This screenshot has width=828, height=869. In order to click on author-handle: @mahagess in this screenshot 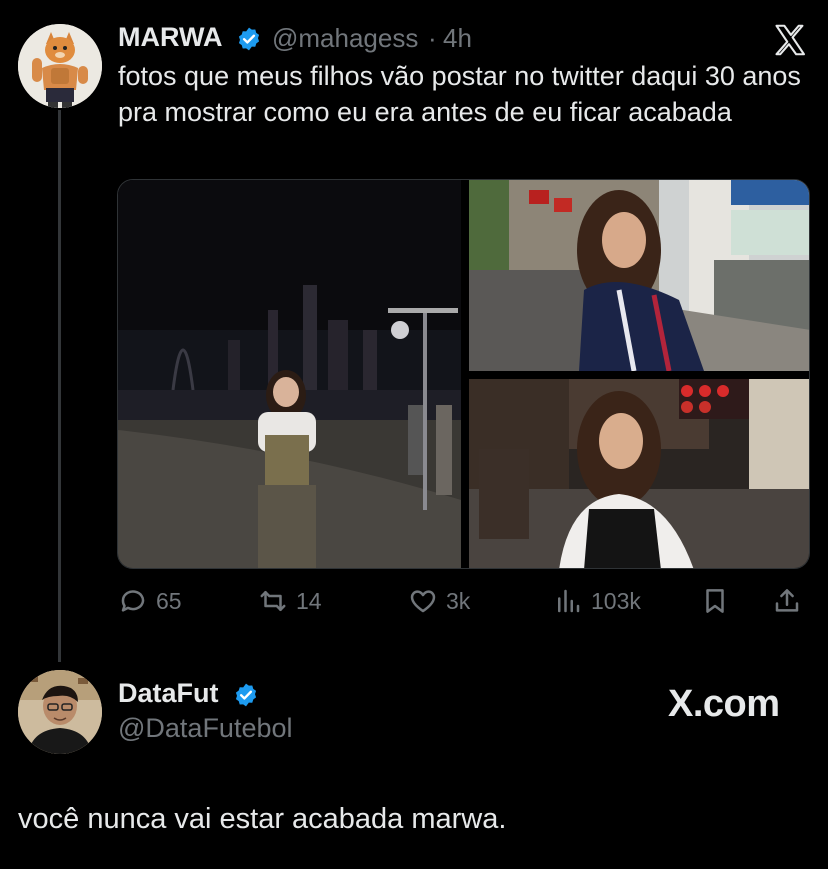, I will do `click(345, 38)`.